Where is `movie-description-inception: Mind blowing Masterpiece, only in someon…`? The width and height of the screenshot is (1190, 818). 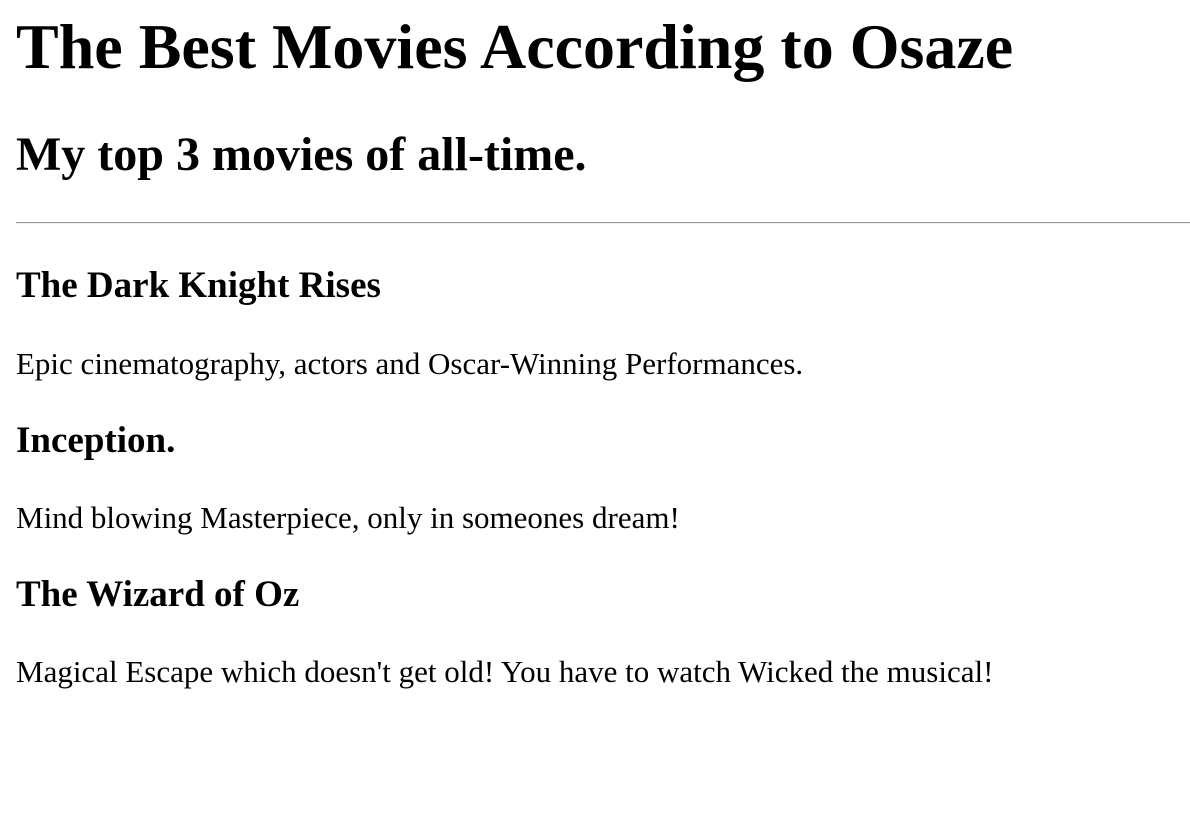
movie-description-inception: Mind blowing Masterpiece, only in someon… is located at coordinates (348, 517).